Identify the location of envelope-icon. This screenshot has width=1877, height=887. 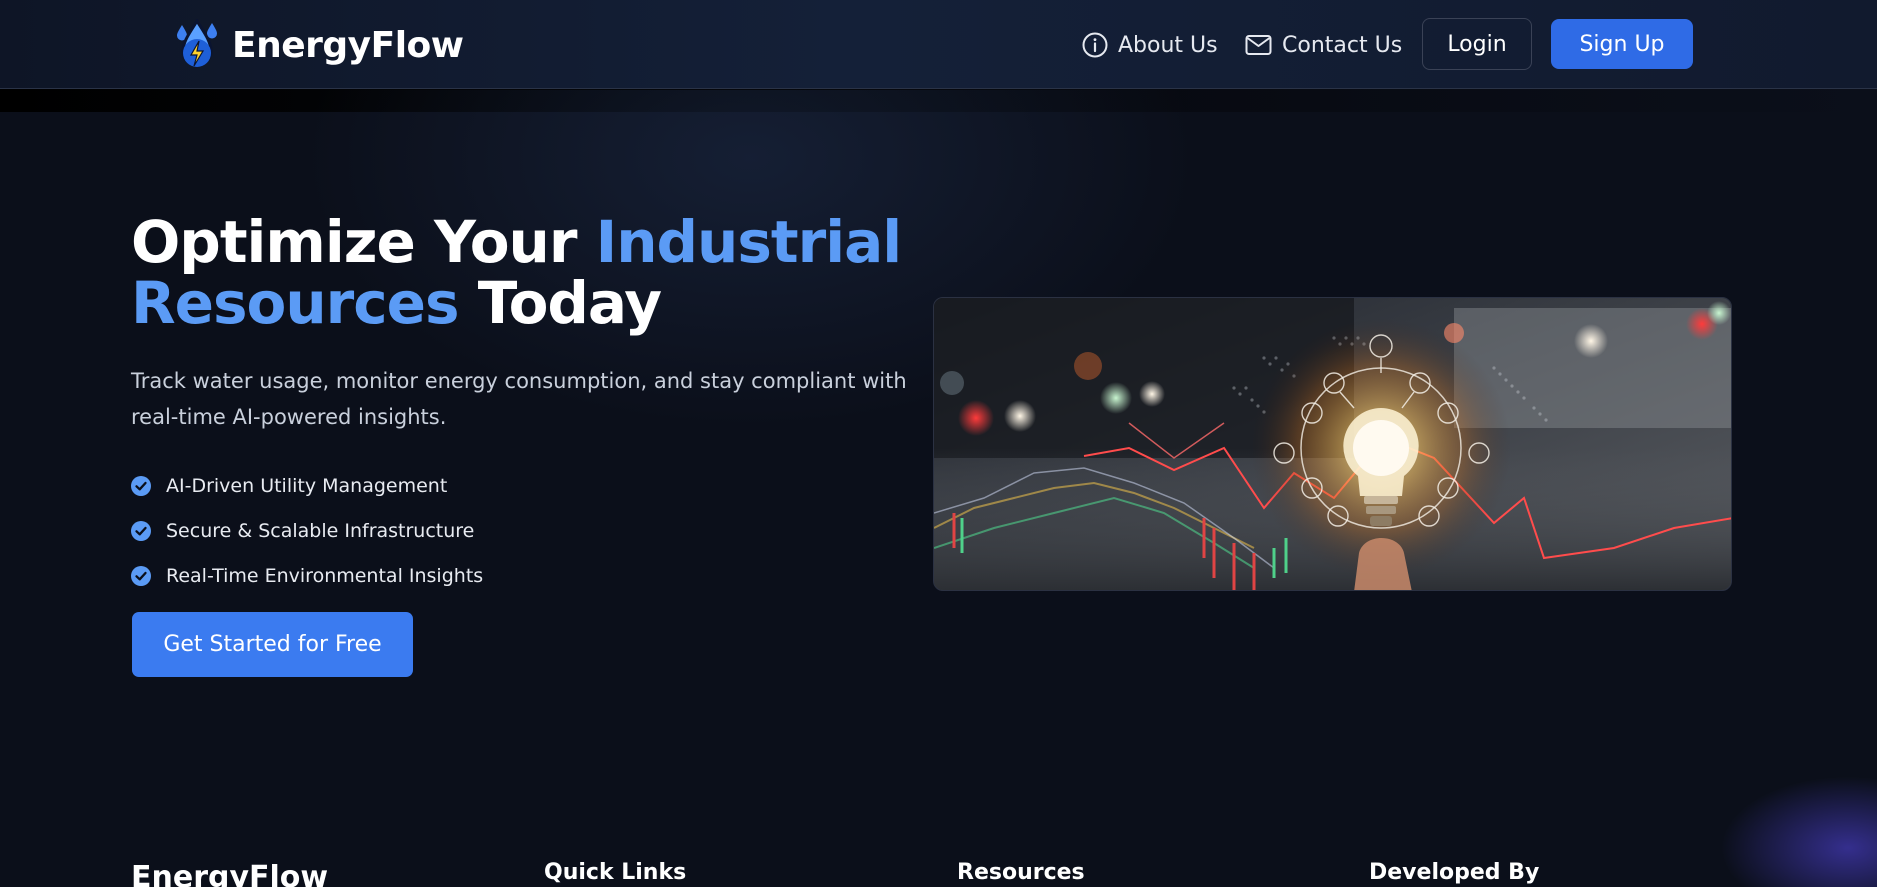
(1258, 45).